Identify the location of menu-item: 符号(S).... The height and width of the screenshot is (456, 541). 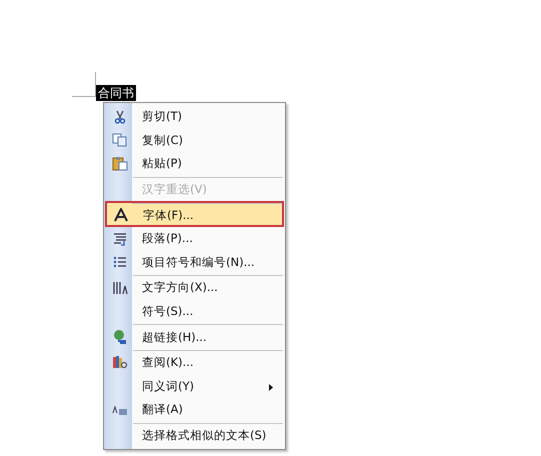
(194, 312).